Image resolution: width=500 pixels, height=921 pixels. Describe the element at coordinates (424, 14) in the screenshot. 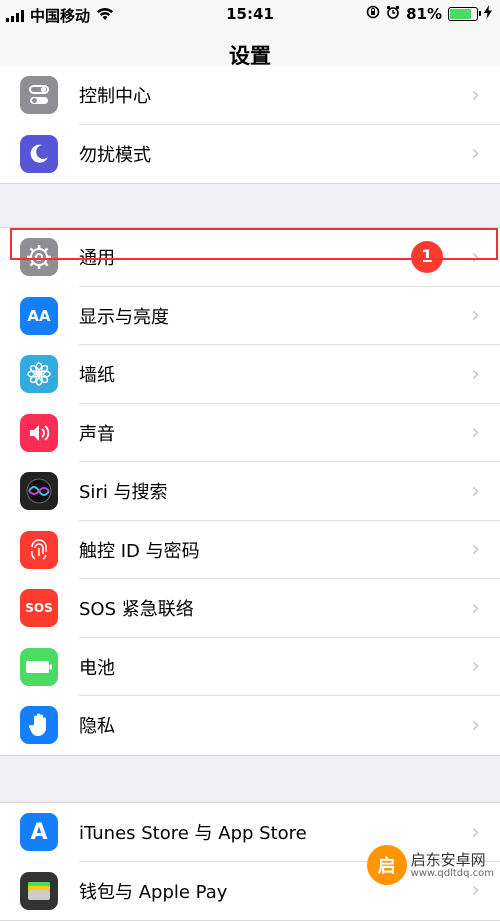

I see `battery-percent: 81%` at that location.